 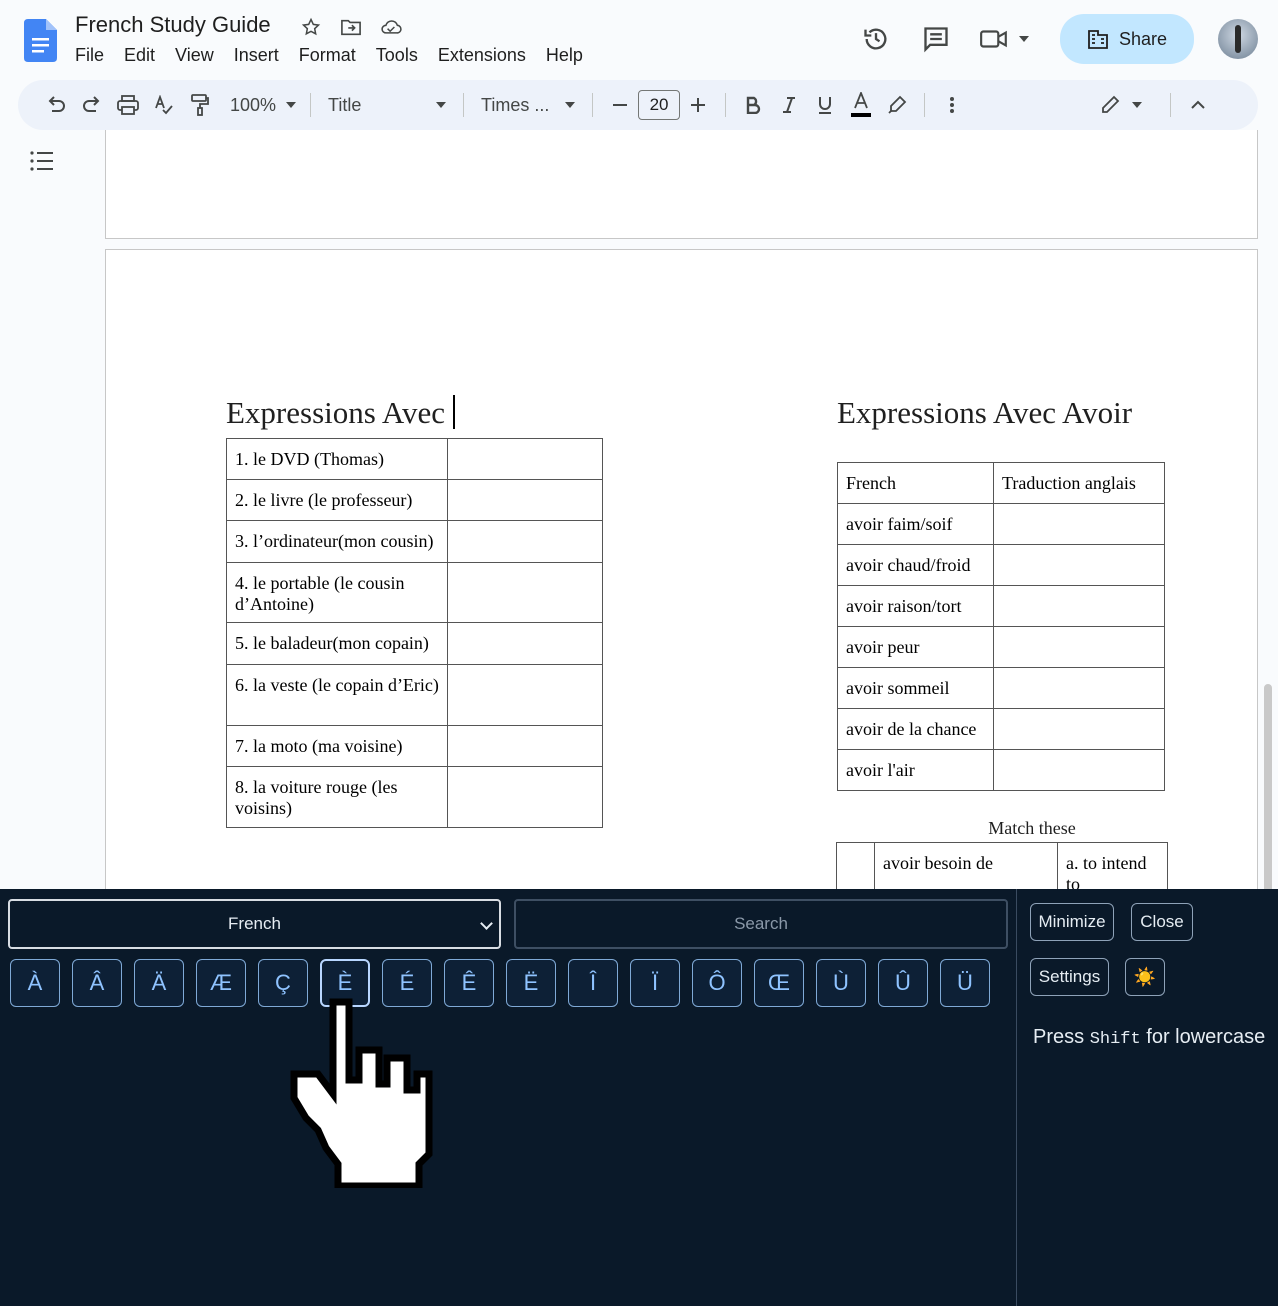 I want to click on table-cell: avoir de la chance, so click(x=915, y=729).